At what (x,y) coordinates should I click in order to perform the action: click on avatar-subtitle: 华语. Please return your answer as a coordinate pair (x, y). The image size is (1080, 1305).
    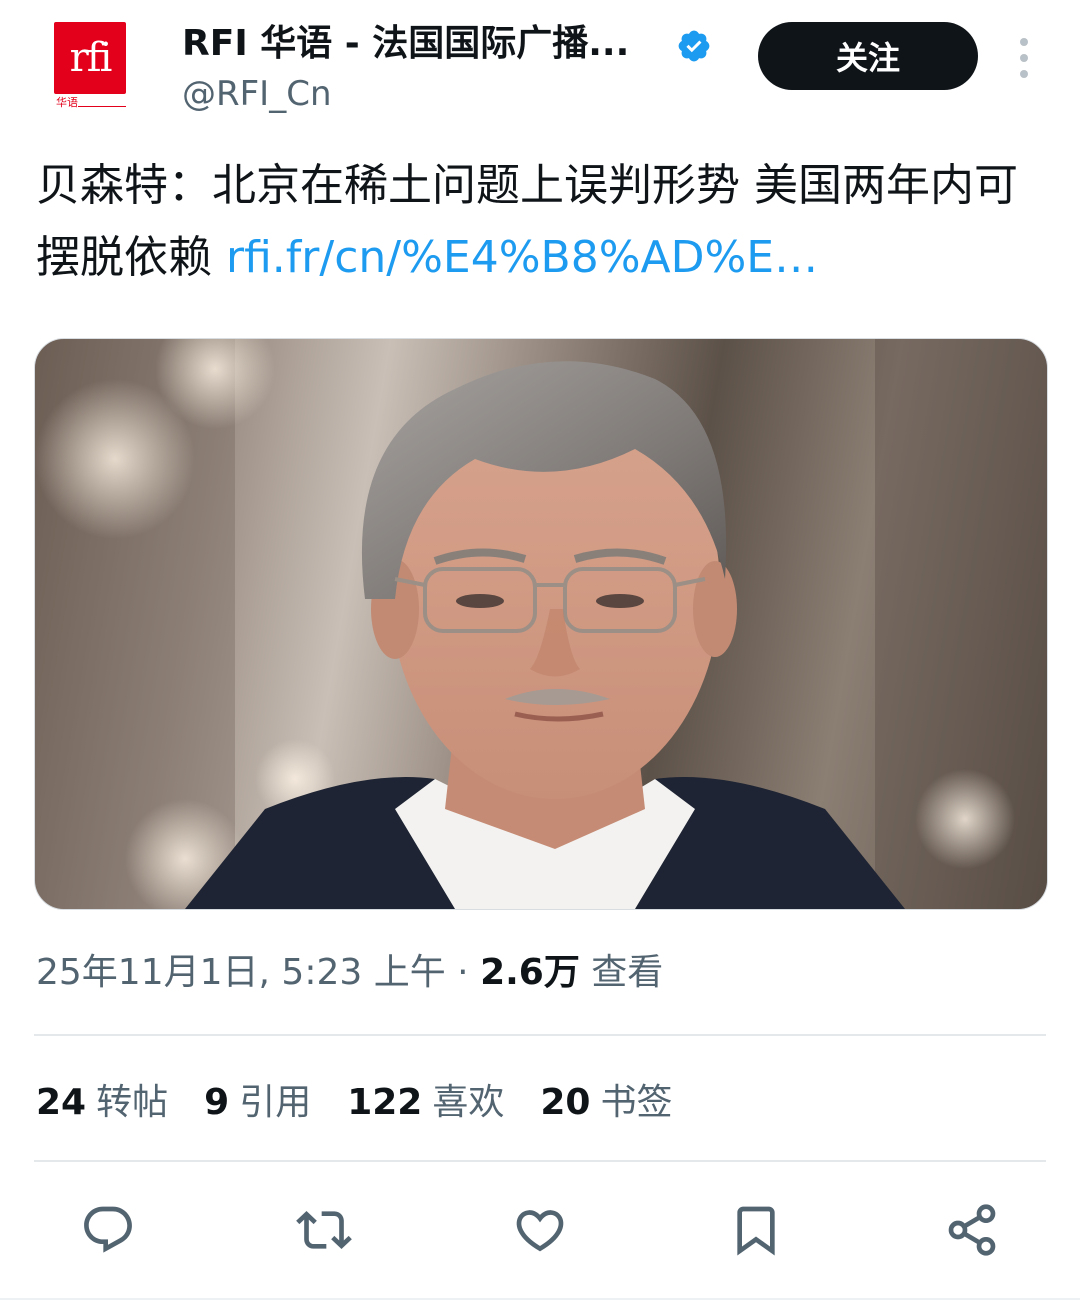
    Looking at the image, I should click on (67, 102).